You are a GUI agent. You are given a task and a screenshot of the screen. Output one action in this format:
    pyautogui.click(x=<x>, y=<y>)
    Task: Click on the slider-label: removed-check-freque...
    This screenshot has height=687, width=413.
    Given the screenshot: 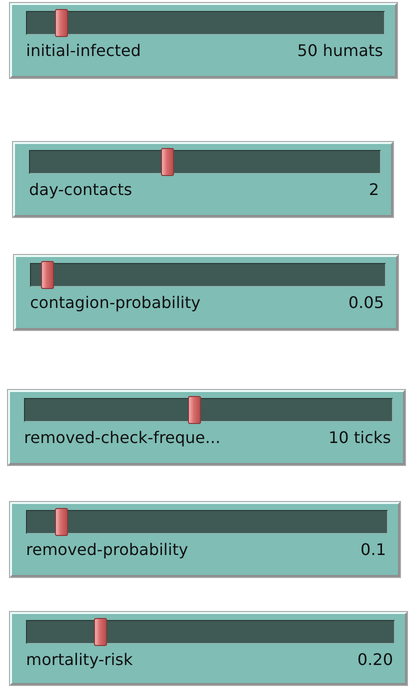 What is the action you would take?
    pyautogui.click(x=122, y=437)
    